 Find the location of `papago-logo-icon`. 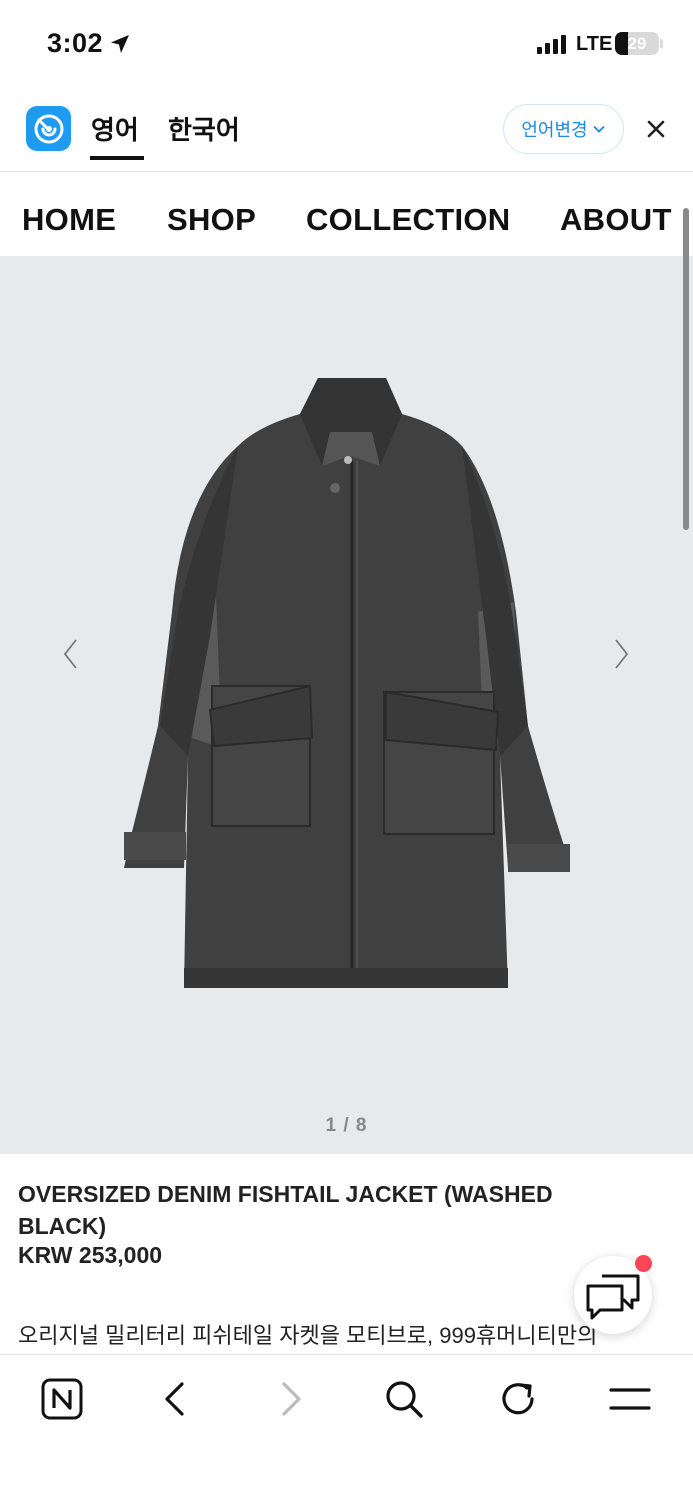

papago-logo-icon is located at coordinates (48, 128).